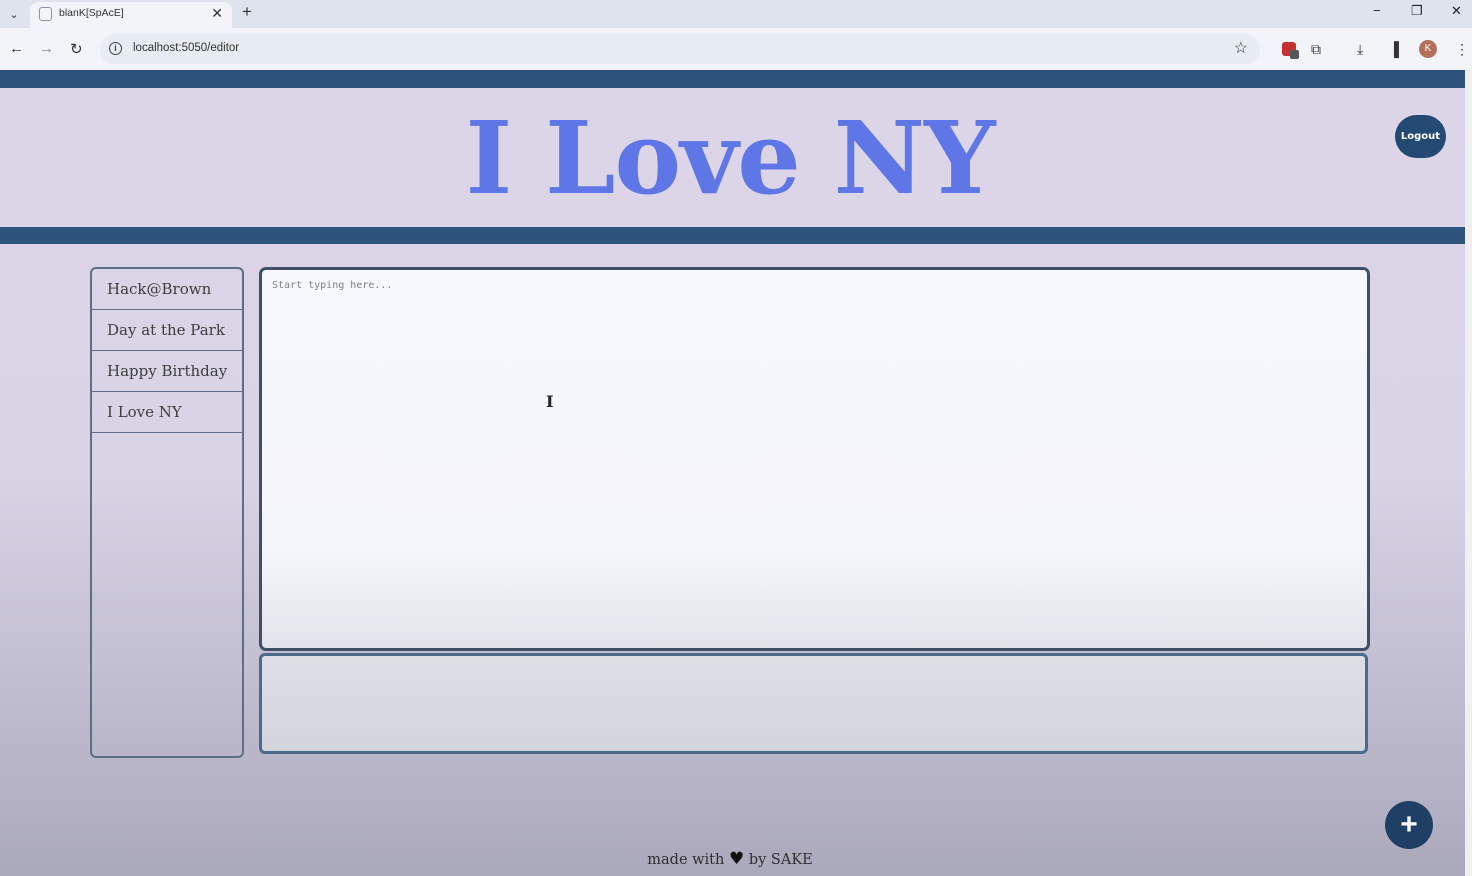  Describe the element at coordinates (186, 48) in the screenshot. I see `url-text: localhost:5050/editor` at that location.